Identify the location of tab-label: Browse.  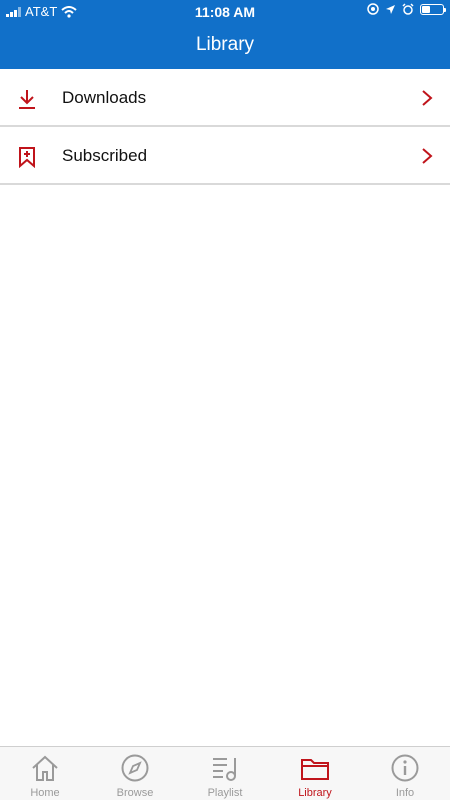
(135, 793).